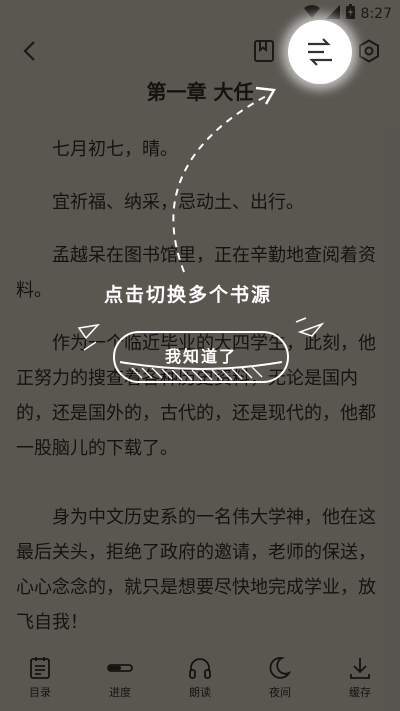  I want to click on guide-hint-text: 点击切换多个书源, so click(188, 295).